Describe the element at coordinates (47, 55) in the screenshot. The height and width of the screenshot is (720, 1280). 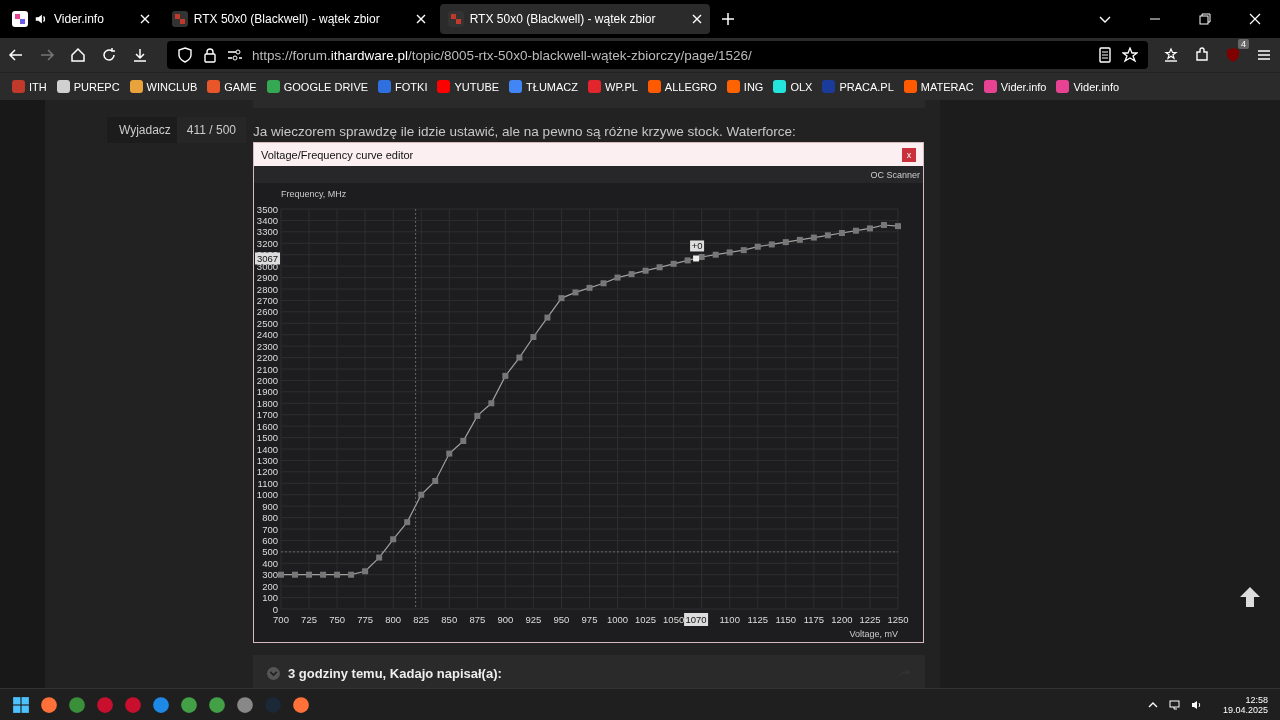
I see `forward-icon` at that location.